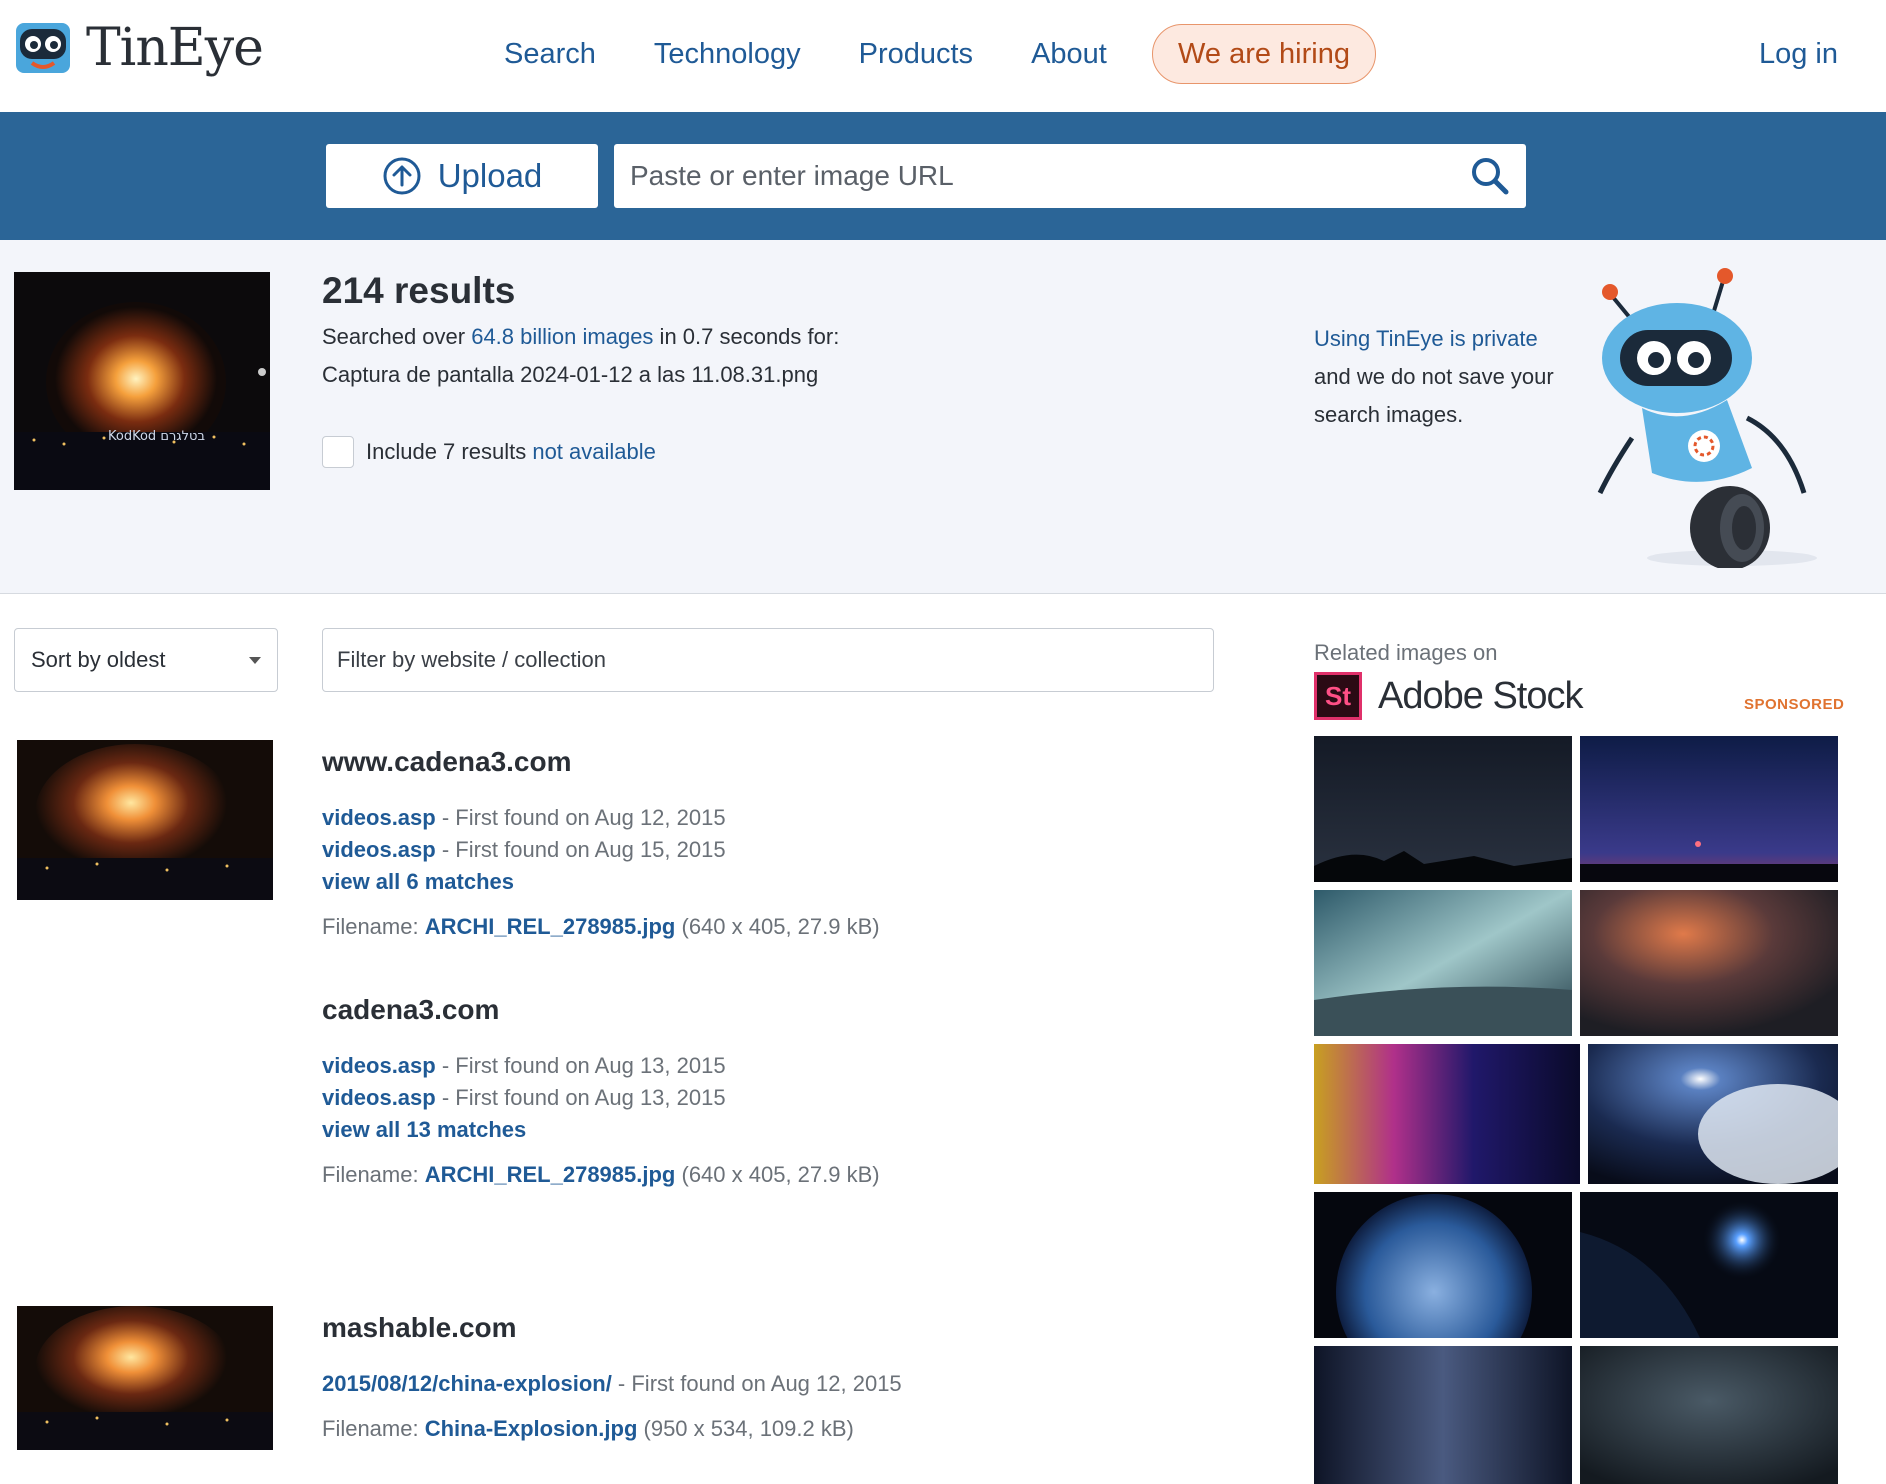 The width and height of the screenshot is (1886, 1484). I want to click on upload-label: Upload, so click(490, 175).